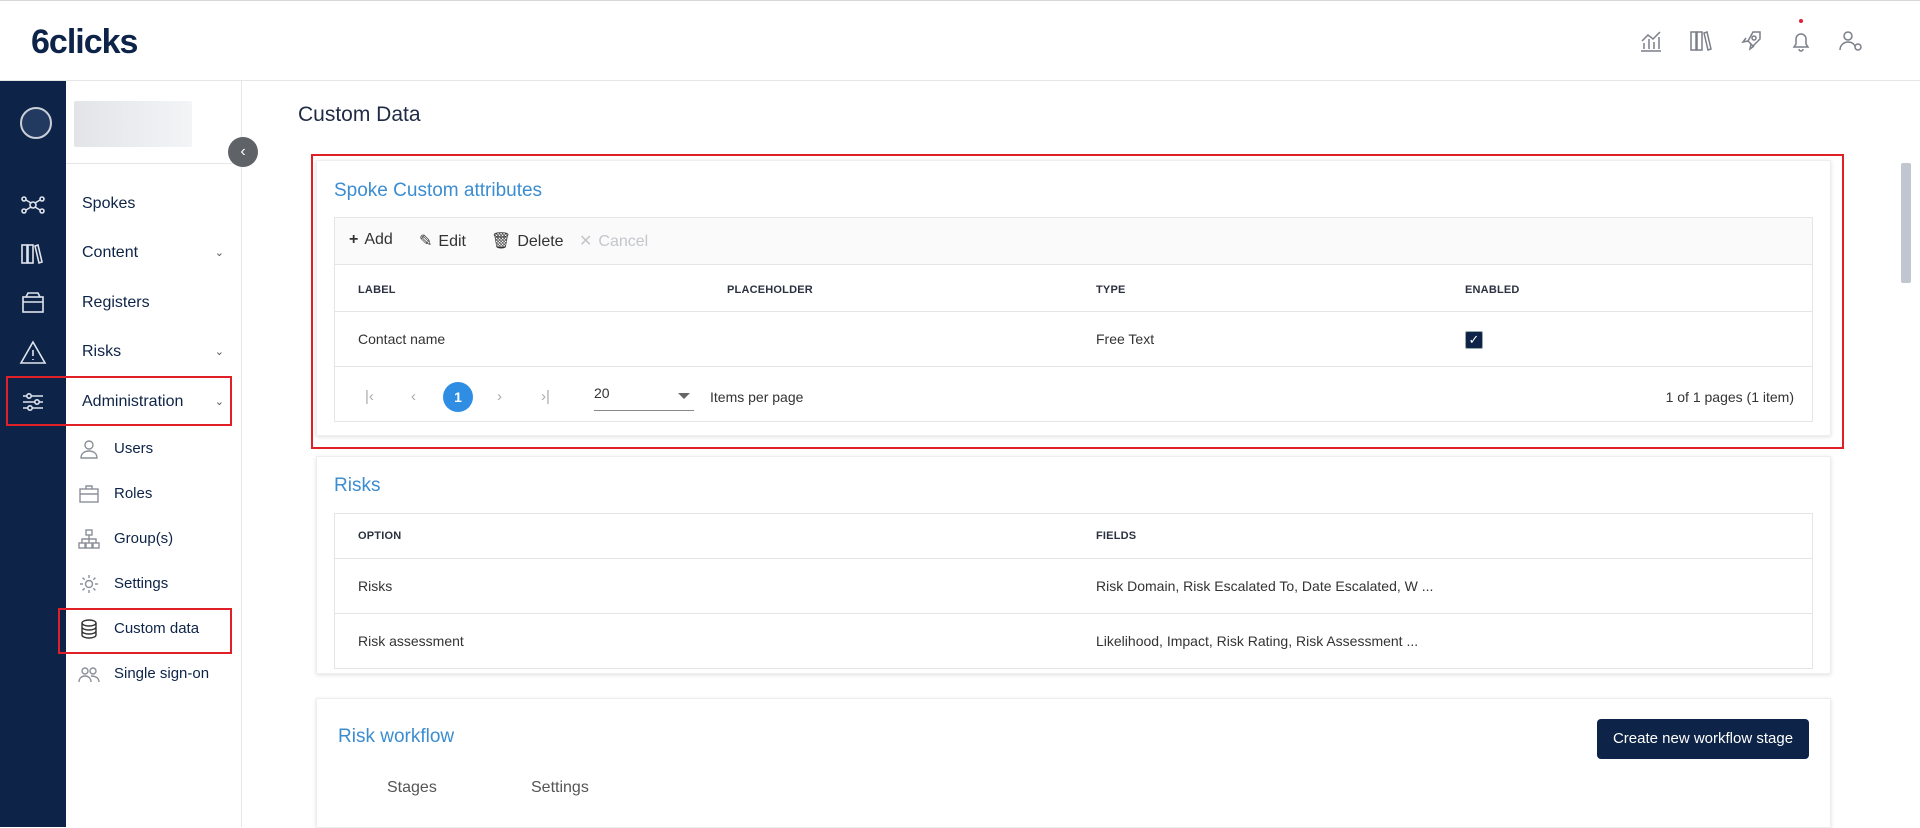 This screenshot has height=828, width=1920. Describe the element at coordinates (359, 114) in the screenshot. I see `page-title: Custom Data` at that location.